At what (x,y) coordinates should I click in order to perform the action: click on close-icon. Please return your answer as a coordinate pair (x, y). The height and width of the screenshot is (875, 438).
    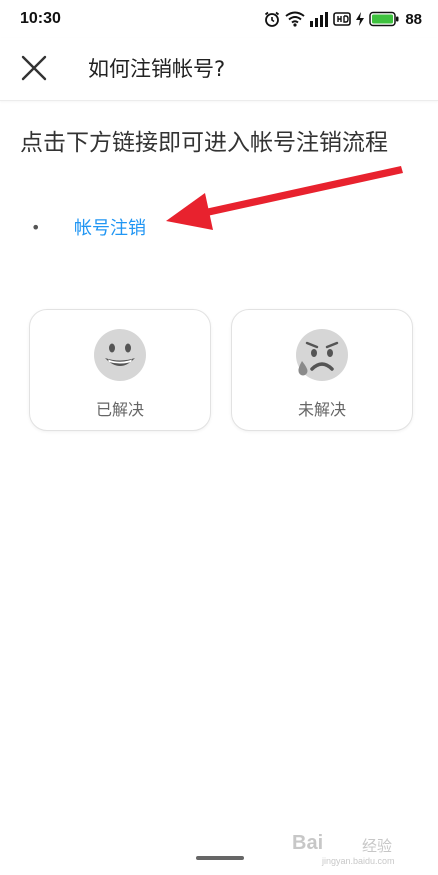
    Looking at the image, I should click on (34, 68).